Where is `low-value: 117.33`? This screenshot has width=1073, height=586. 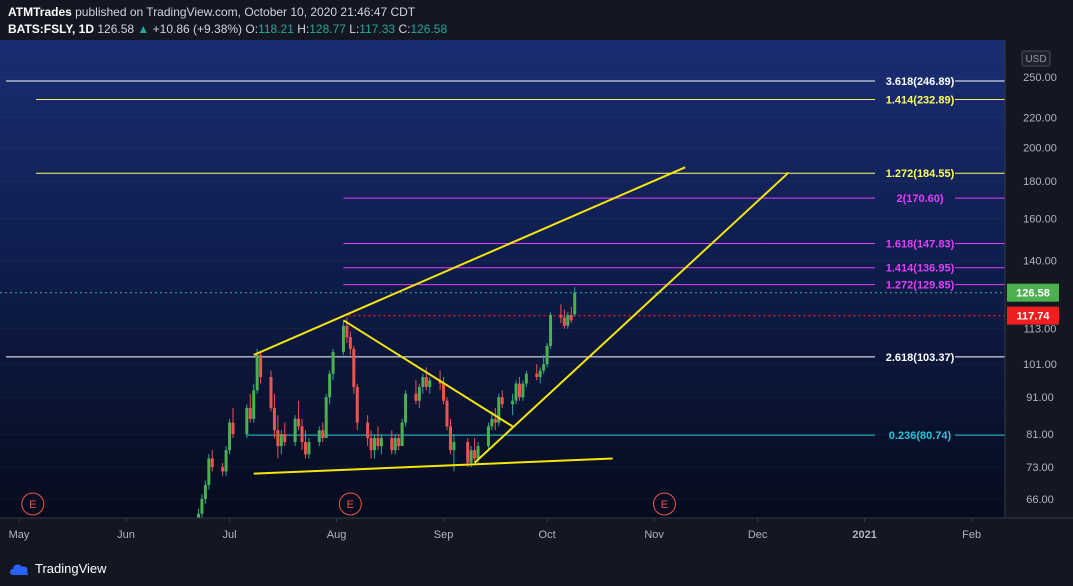
low-value: 117.33 is located at coordinates (377, 29).